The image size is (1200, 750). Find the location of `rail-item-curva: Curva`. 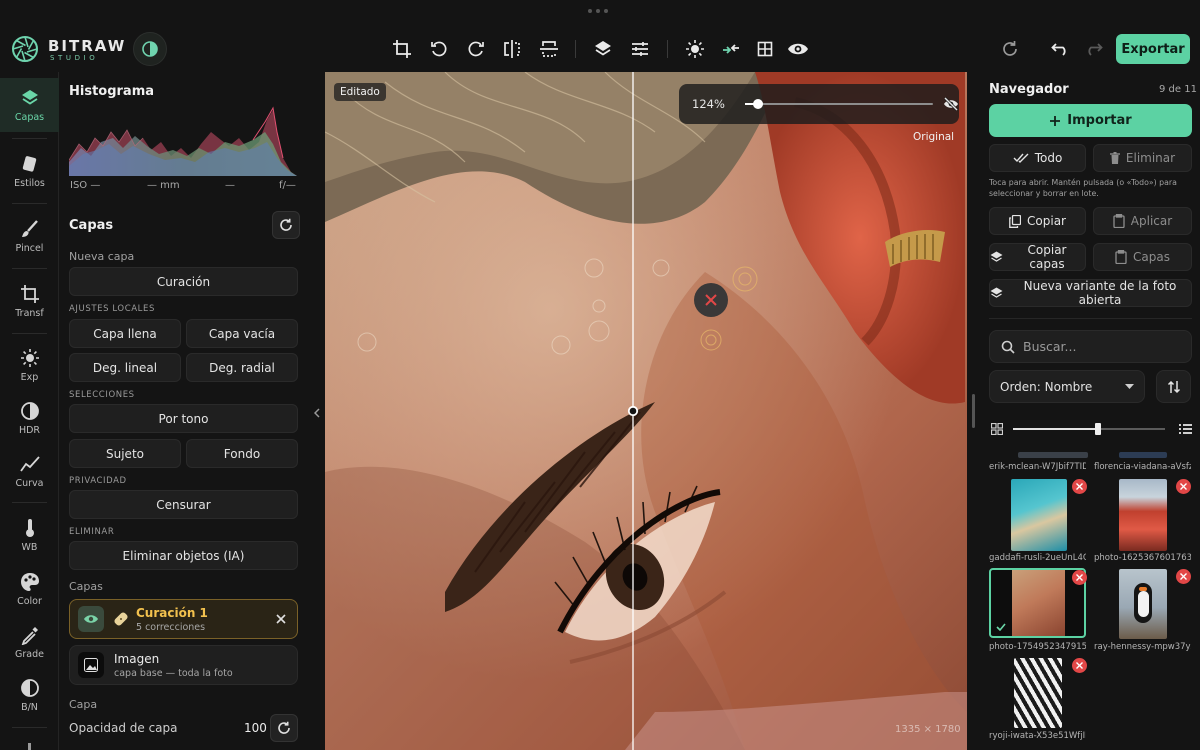

rail-item-curva: Curva is located at coordinates (29, 471).